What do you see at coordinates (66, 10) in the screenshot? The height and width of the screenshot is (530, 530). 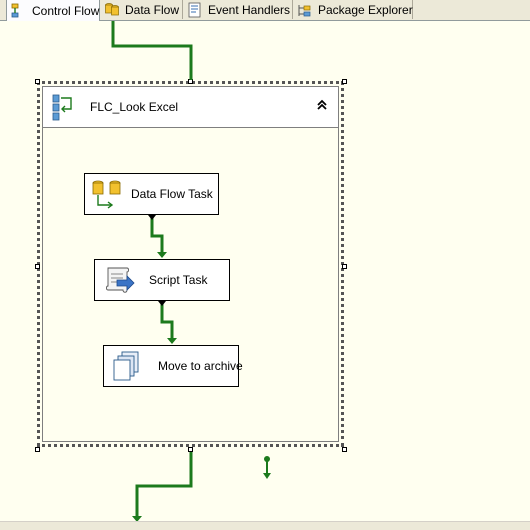 I see `tab-label: Control Flow` at bounding box center [66, 10].